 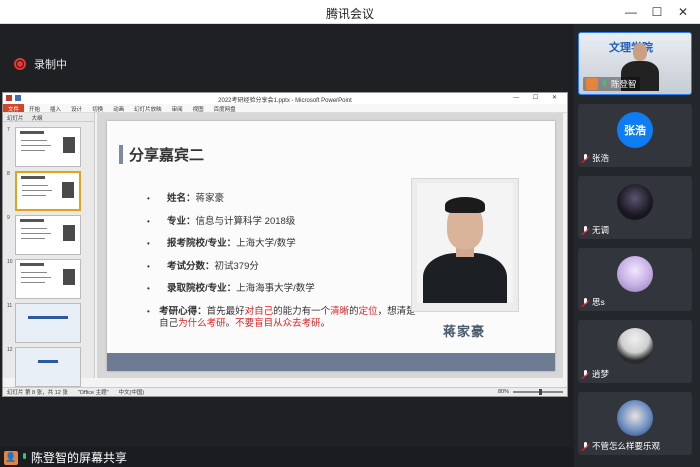 What do you see at coordinates (464, 331) in the screenshot?
I see `photo-caption: 蒋家豪` at bounding box center [464, 331].